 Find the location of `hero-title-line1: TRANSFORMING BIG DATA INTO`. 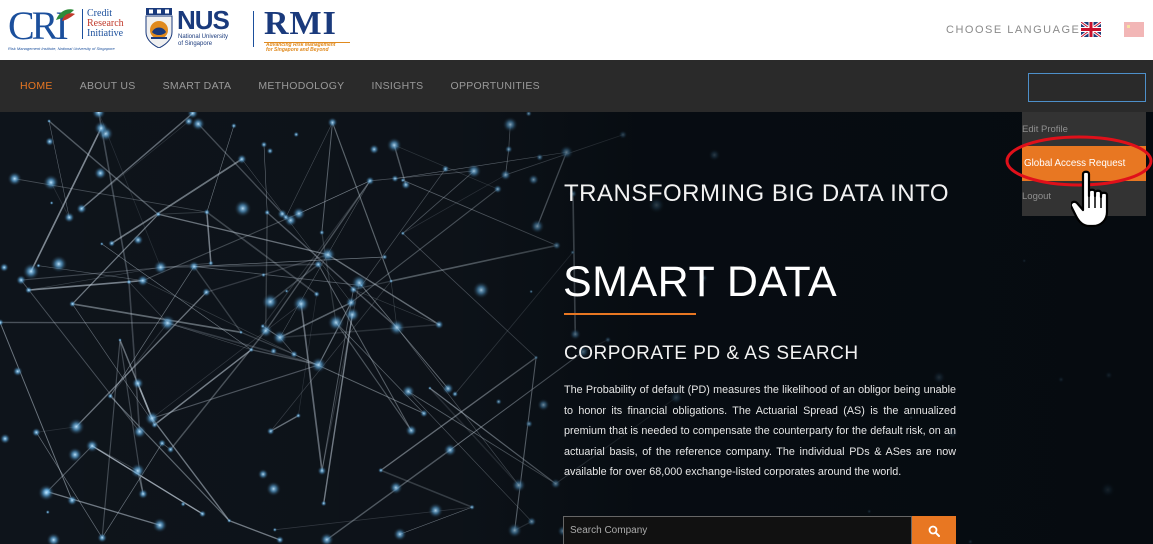

hero-title-line1: TRANSFORMING BIG DATA INTO is located at coordinates (757, 193).